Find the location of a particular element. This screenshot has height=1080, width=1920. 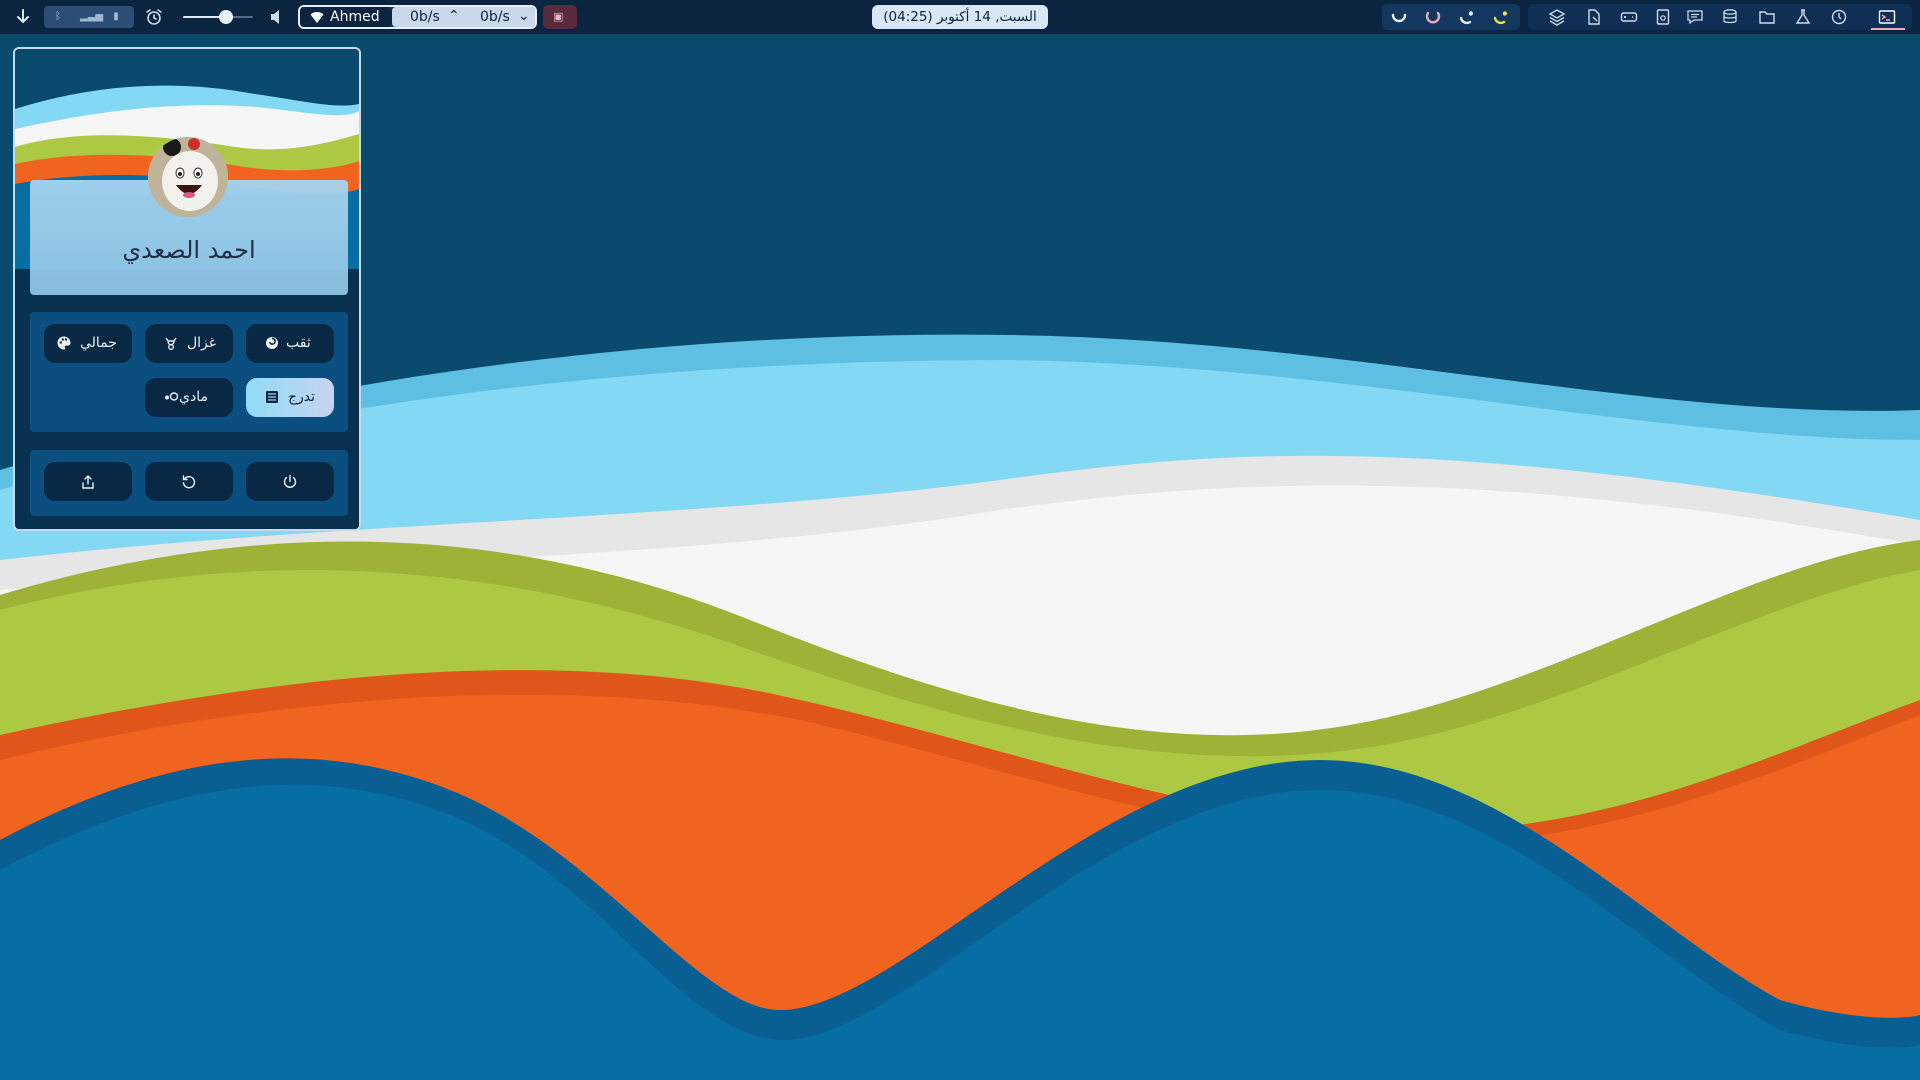

upload-arrow-icon: ⌃ is located at coordinates (454, 16).